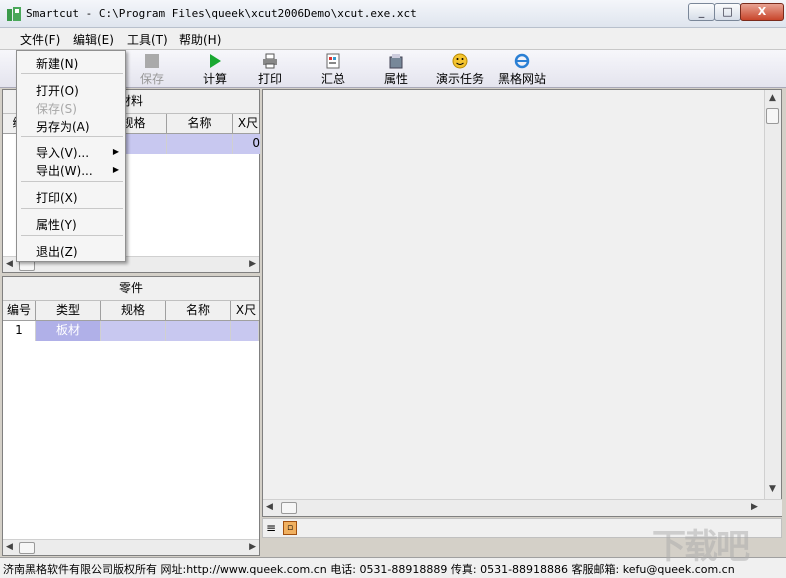 This screenshot has width=786, height=578. Describe the element at coordinates (727, 12) in the screenshot. I see `maximize-button: □` at that location.